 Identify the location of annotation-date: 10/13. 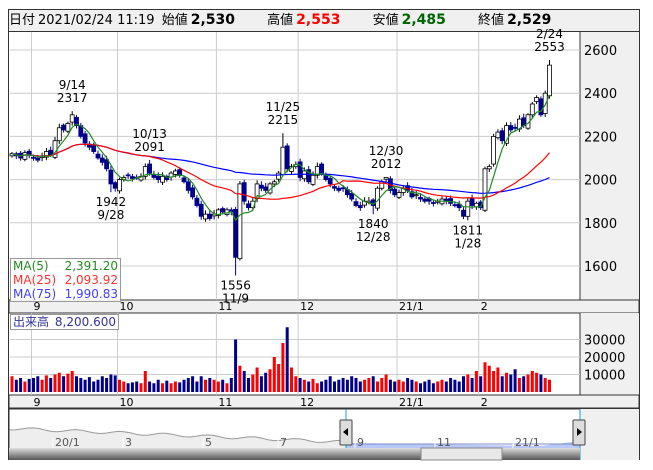
(149, 134).